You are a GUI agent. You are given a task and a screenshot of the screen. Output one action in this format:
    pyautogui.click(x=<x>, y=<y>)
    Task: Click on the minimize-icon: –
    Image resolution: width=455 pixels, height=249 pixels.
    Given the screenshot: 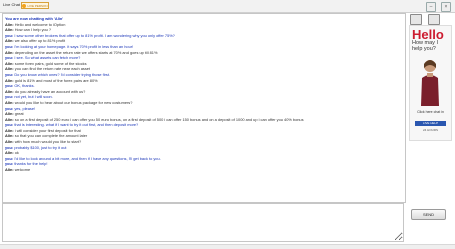 What is the action you would take?
    pyautogui.click(x=431, y=7)
    